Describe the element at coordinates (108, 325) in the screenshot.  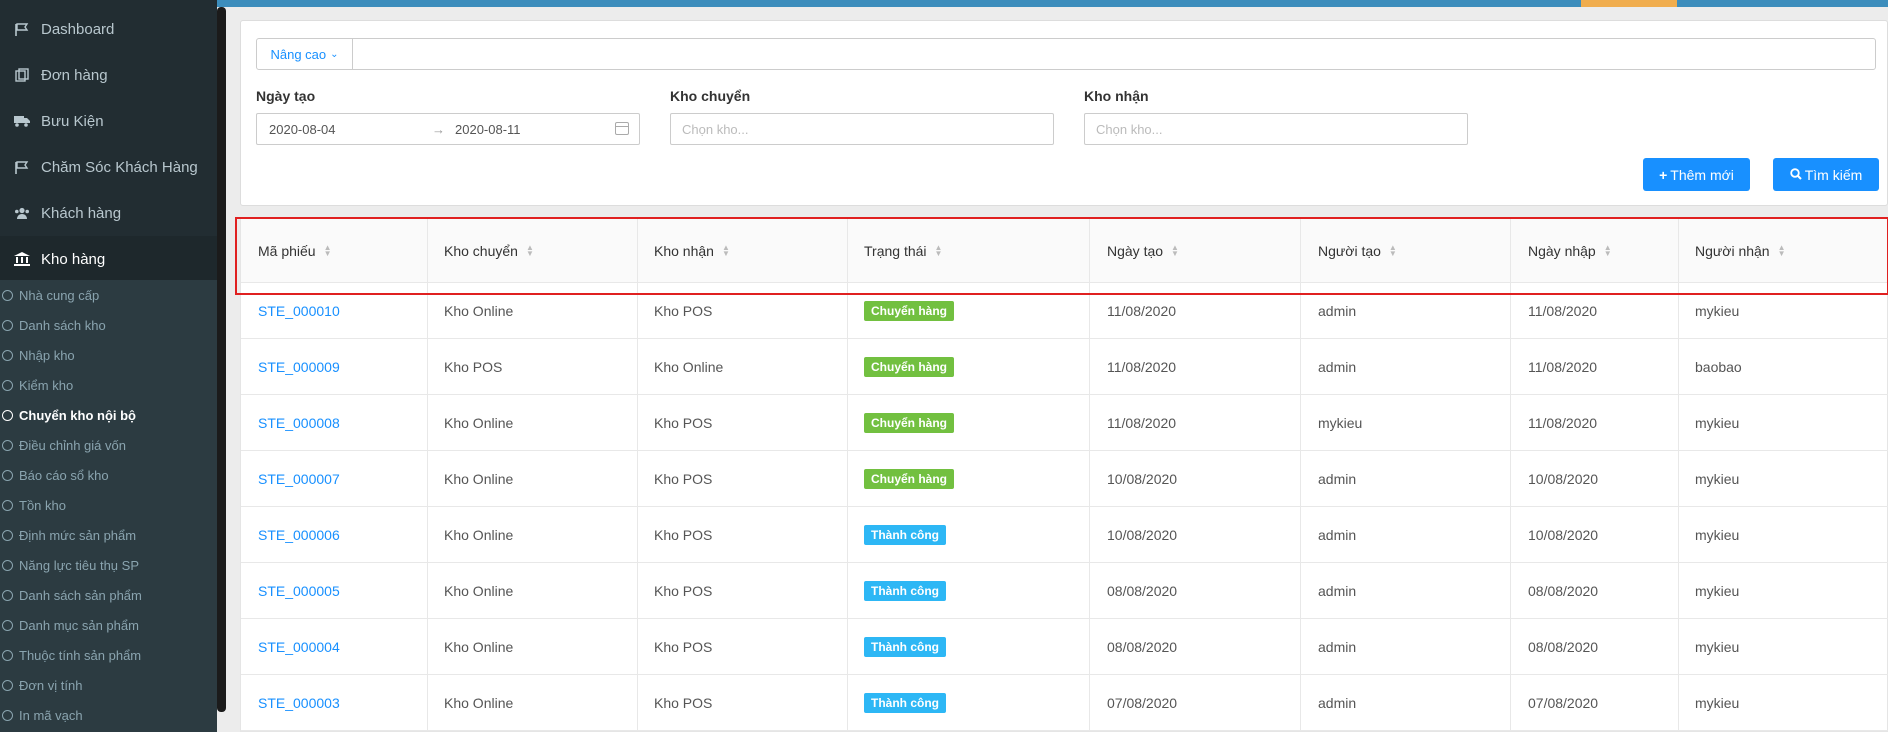
I see `submenu-item-warehouse-list: Danh sách kho` at that location.